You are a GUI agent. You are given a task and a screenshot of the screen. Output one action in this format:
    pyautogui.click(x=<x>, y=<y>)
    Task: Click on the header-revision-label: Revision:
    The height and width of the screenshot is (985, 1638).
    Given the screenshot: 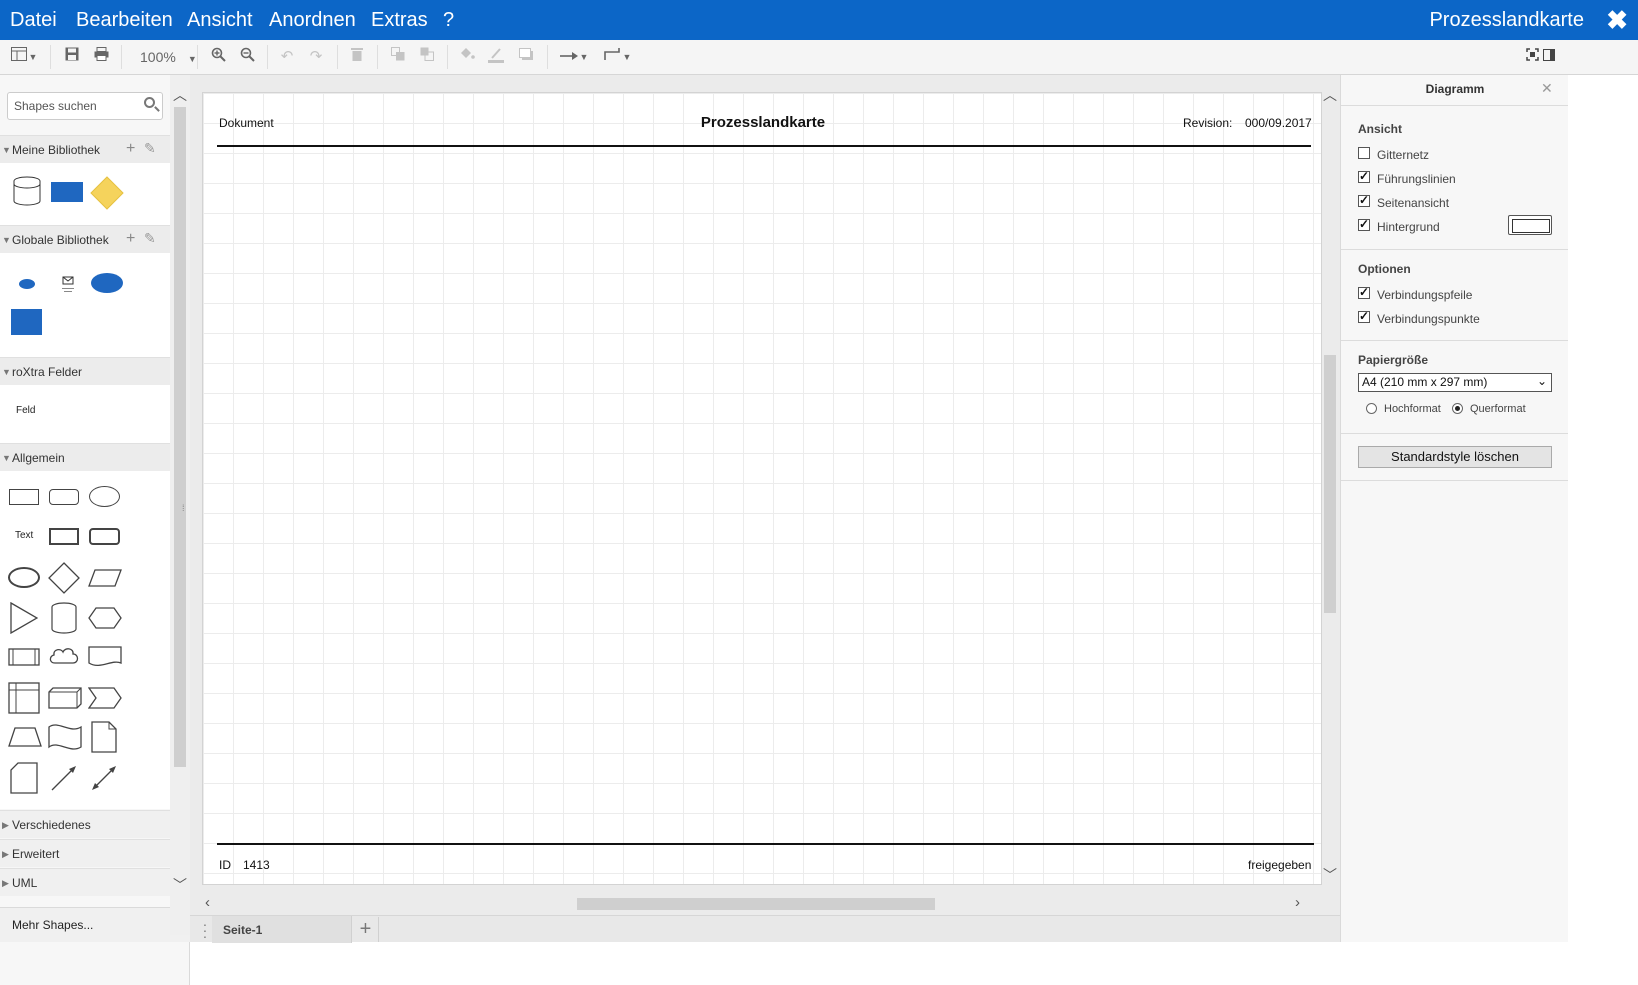 What is the action you would take?
    pyautogui.click(x=1207, y=123)
    